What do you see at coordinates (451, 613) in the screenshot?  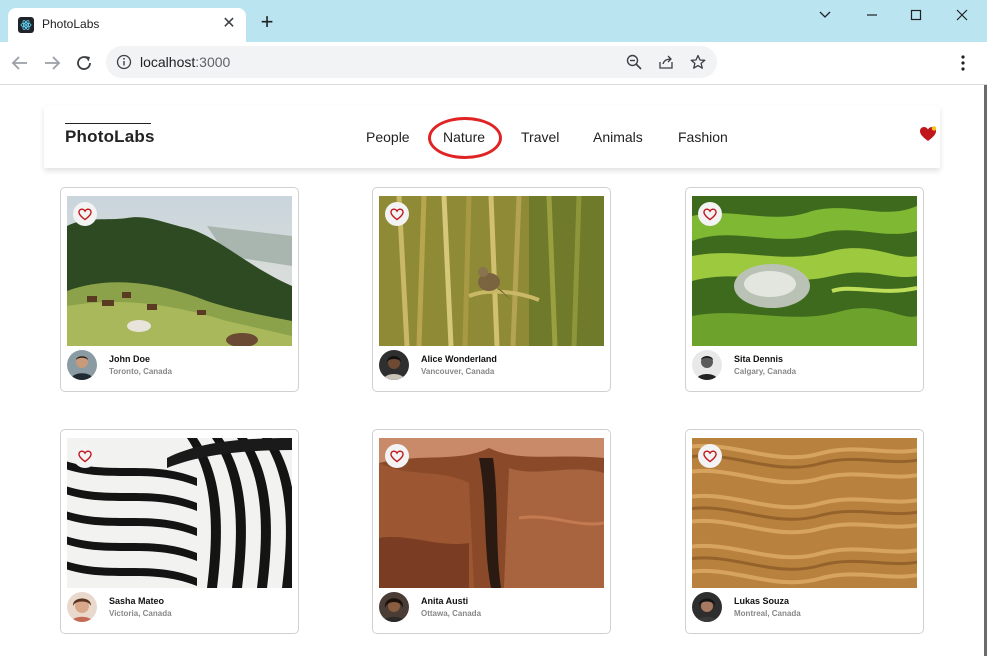 I see `photographer-location: Ottawa, Canada` at bounding box center [451, 613].